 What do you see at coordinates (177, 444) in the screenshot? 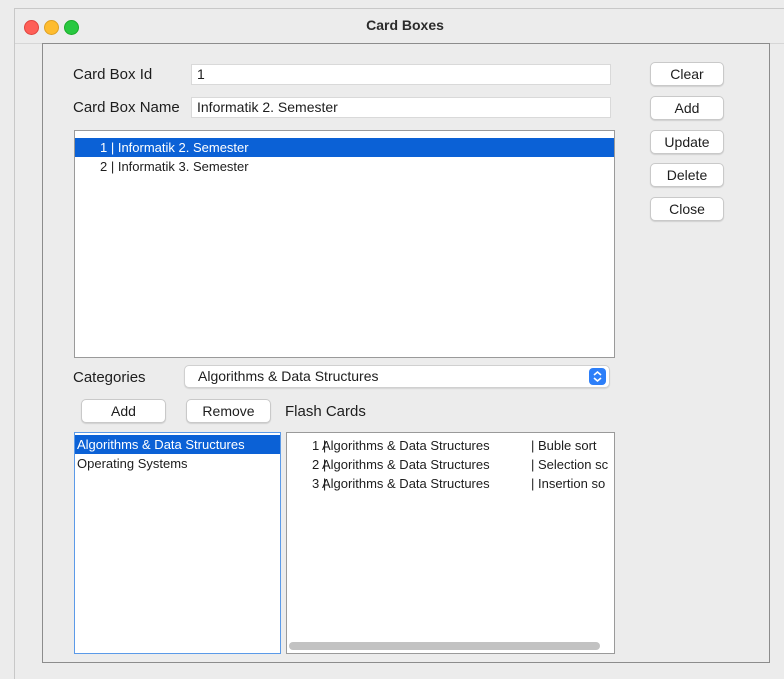
I see `category-list-item: Algorithms & Data Structures` at bounding box center [177, 444].